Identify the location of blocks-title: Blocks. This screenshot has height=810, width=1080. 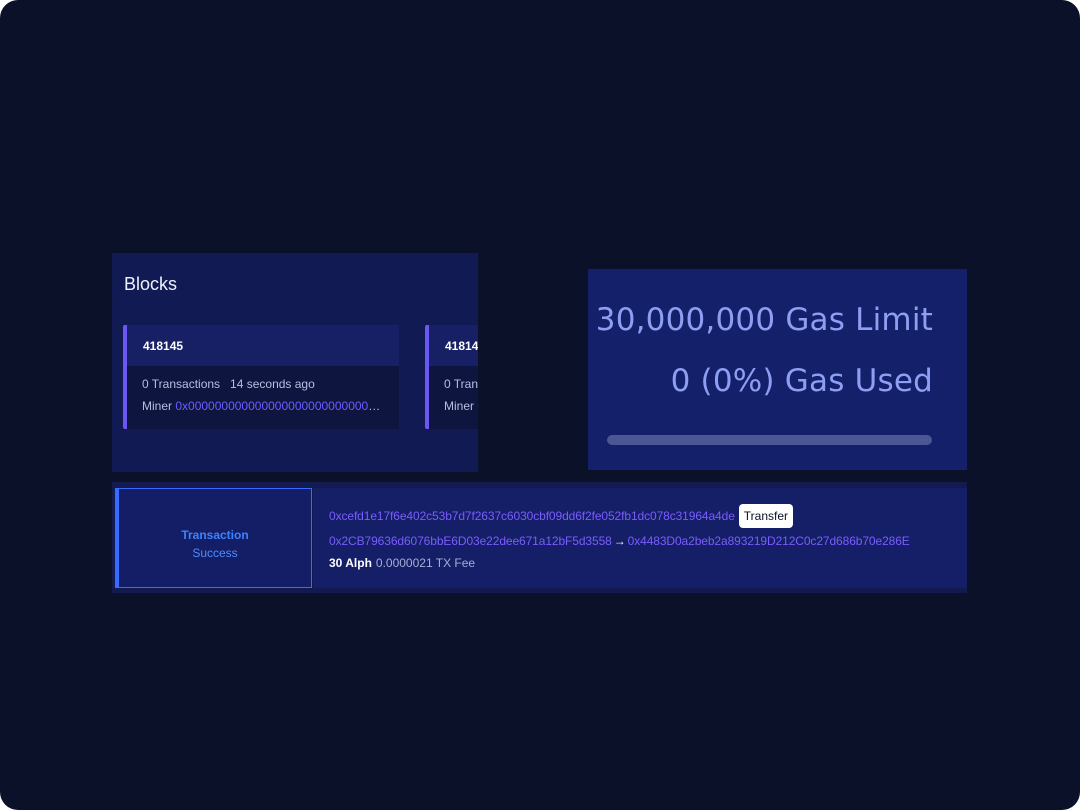
(151, 284).